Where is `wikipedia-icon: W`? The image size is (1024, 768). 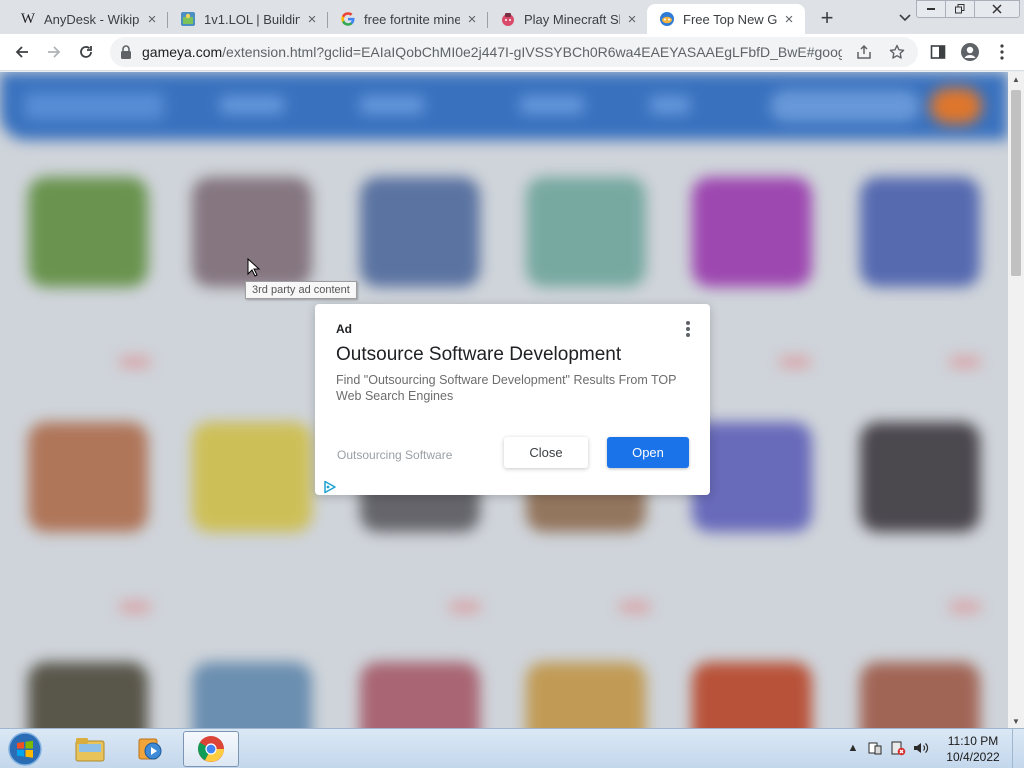 wikipedia-icon: W is located at coordinates (28, 18).